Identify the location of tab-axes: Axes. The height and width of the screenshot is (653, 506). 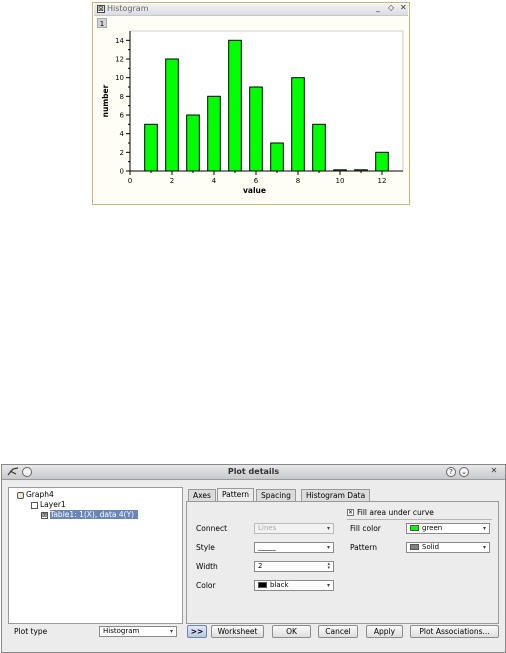
(202, 495).